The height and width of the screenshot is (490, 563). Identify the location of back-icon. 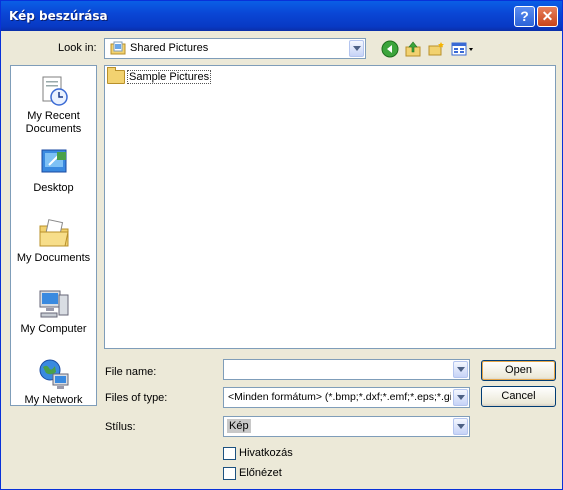
(390, 49).